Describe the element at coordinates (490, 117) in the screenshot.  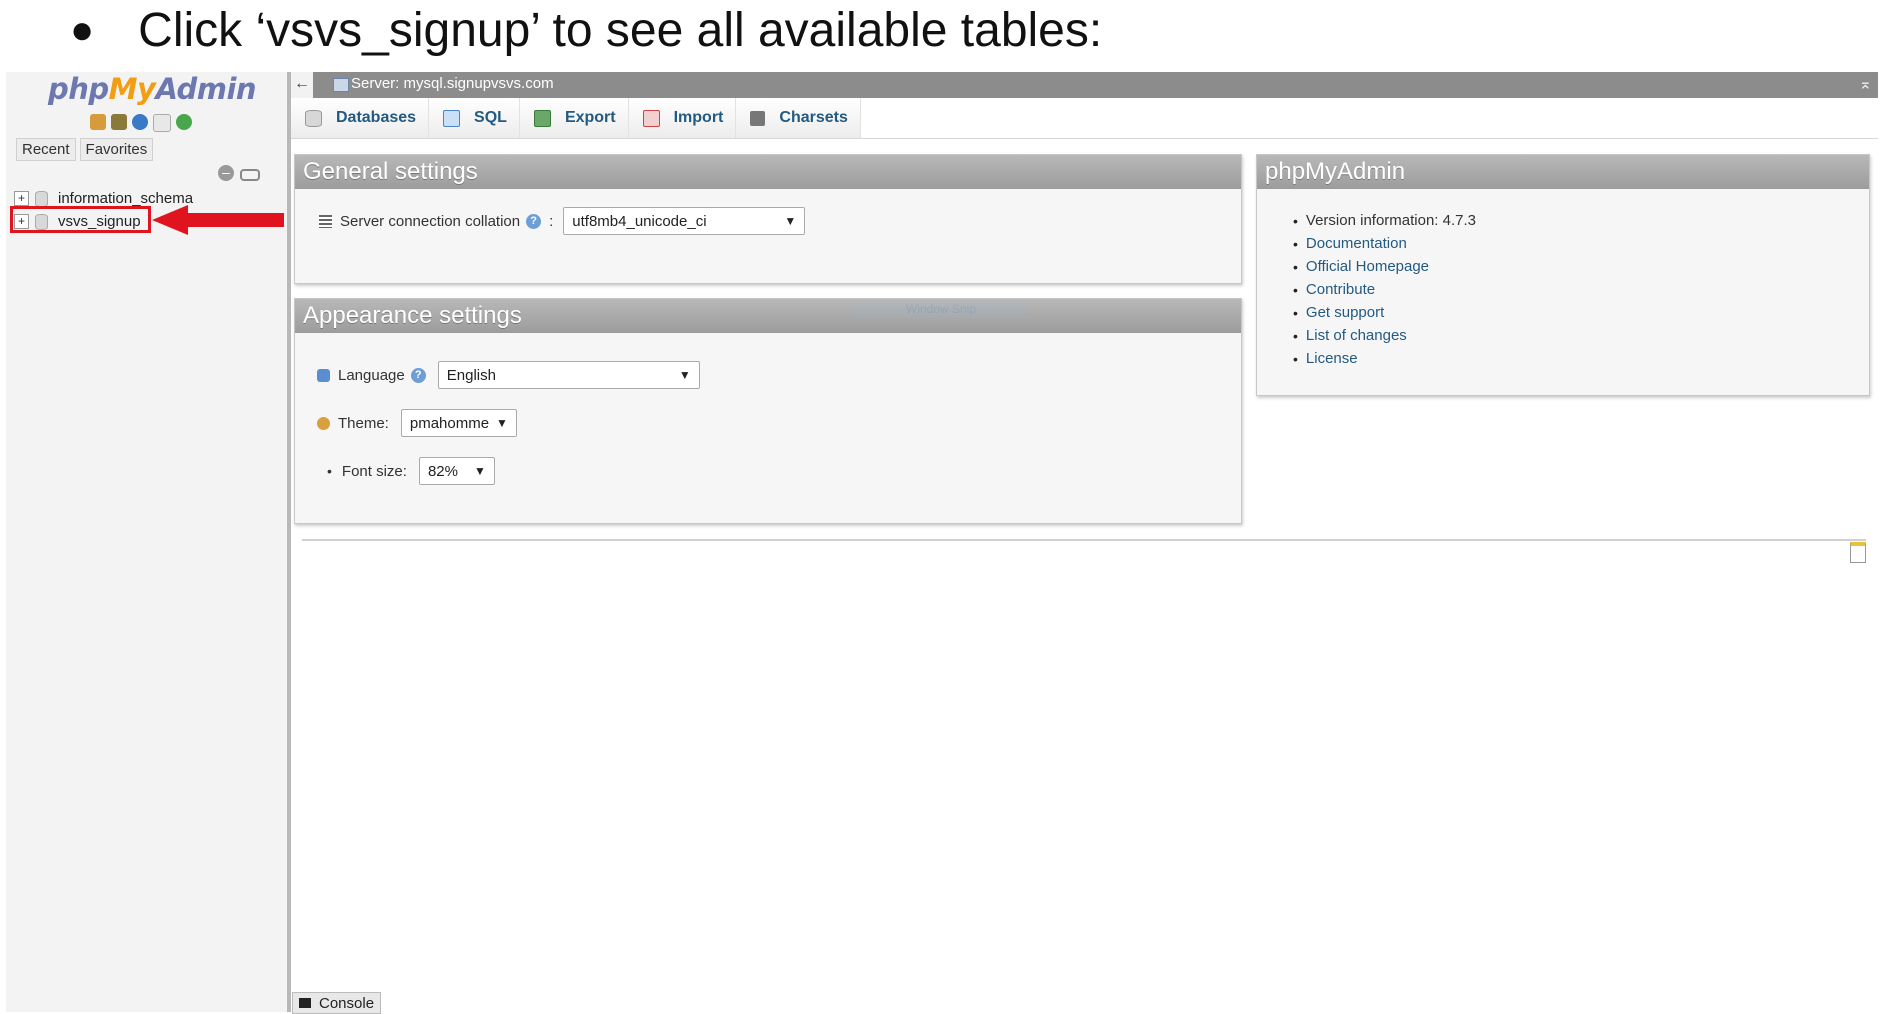
I see `tab-label: SQL` at that location.